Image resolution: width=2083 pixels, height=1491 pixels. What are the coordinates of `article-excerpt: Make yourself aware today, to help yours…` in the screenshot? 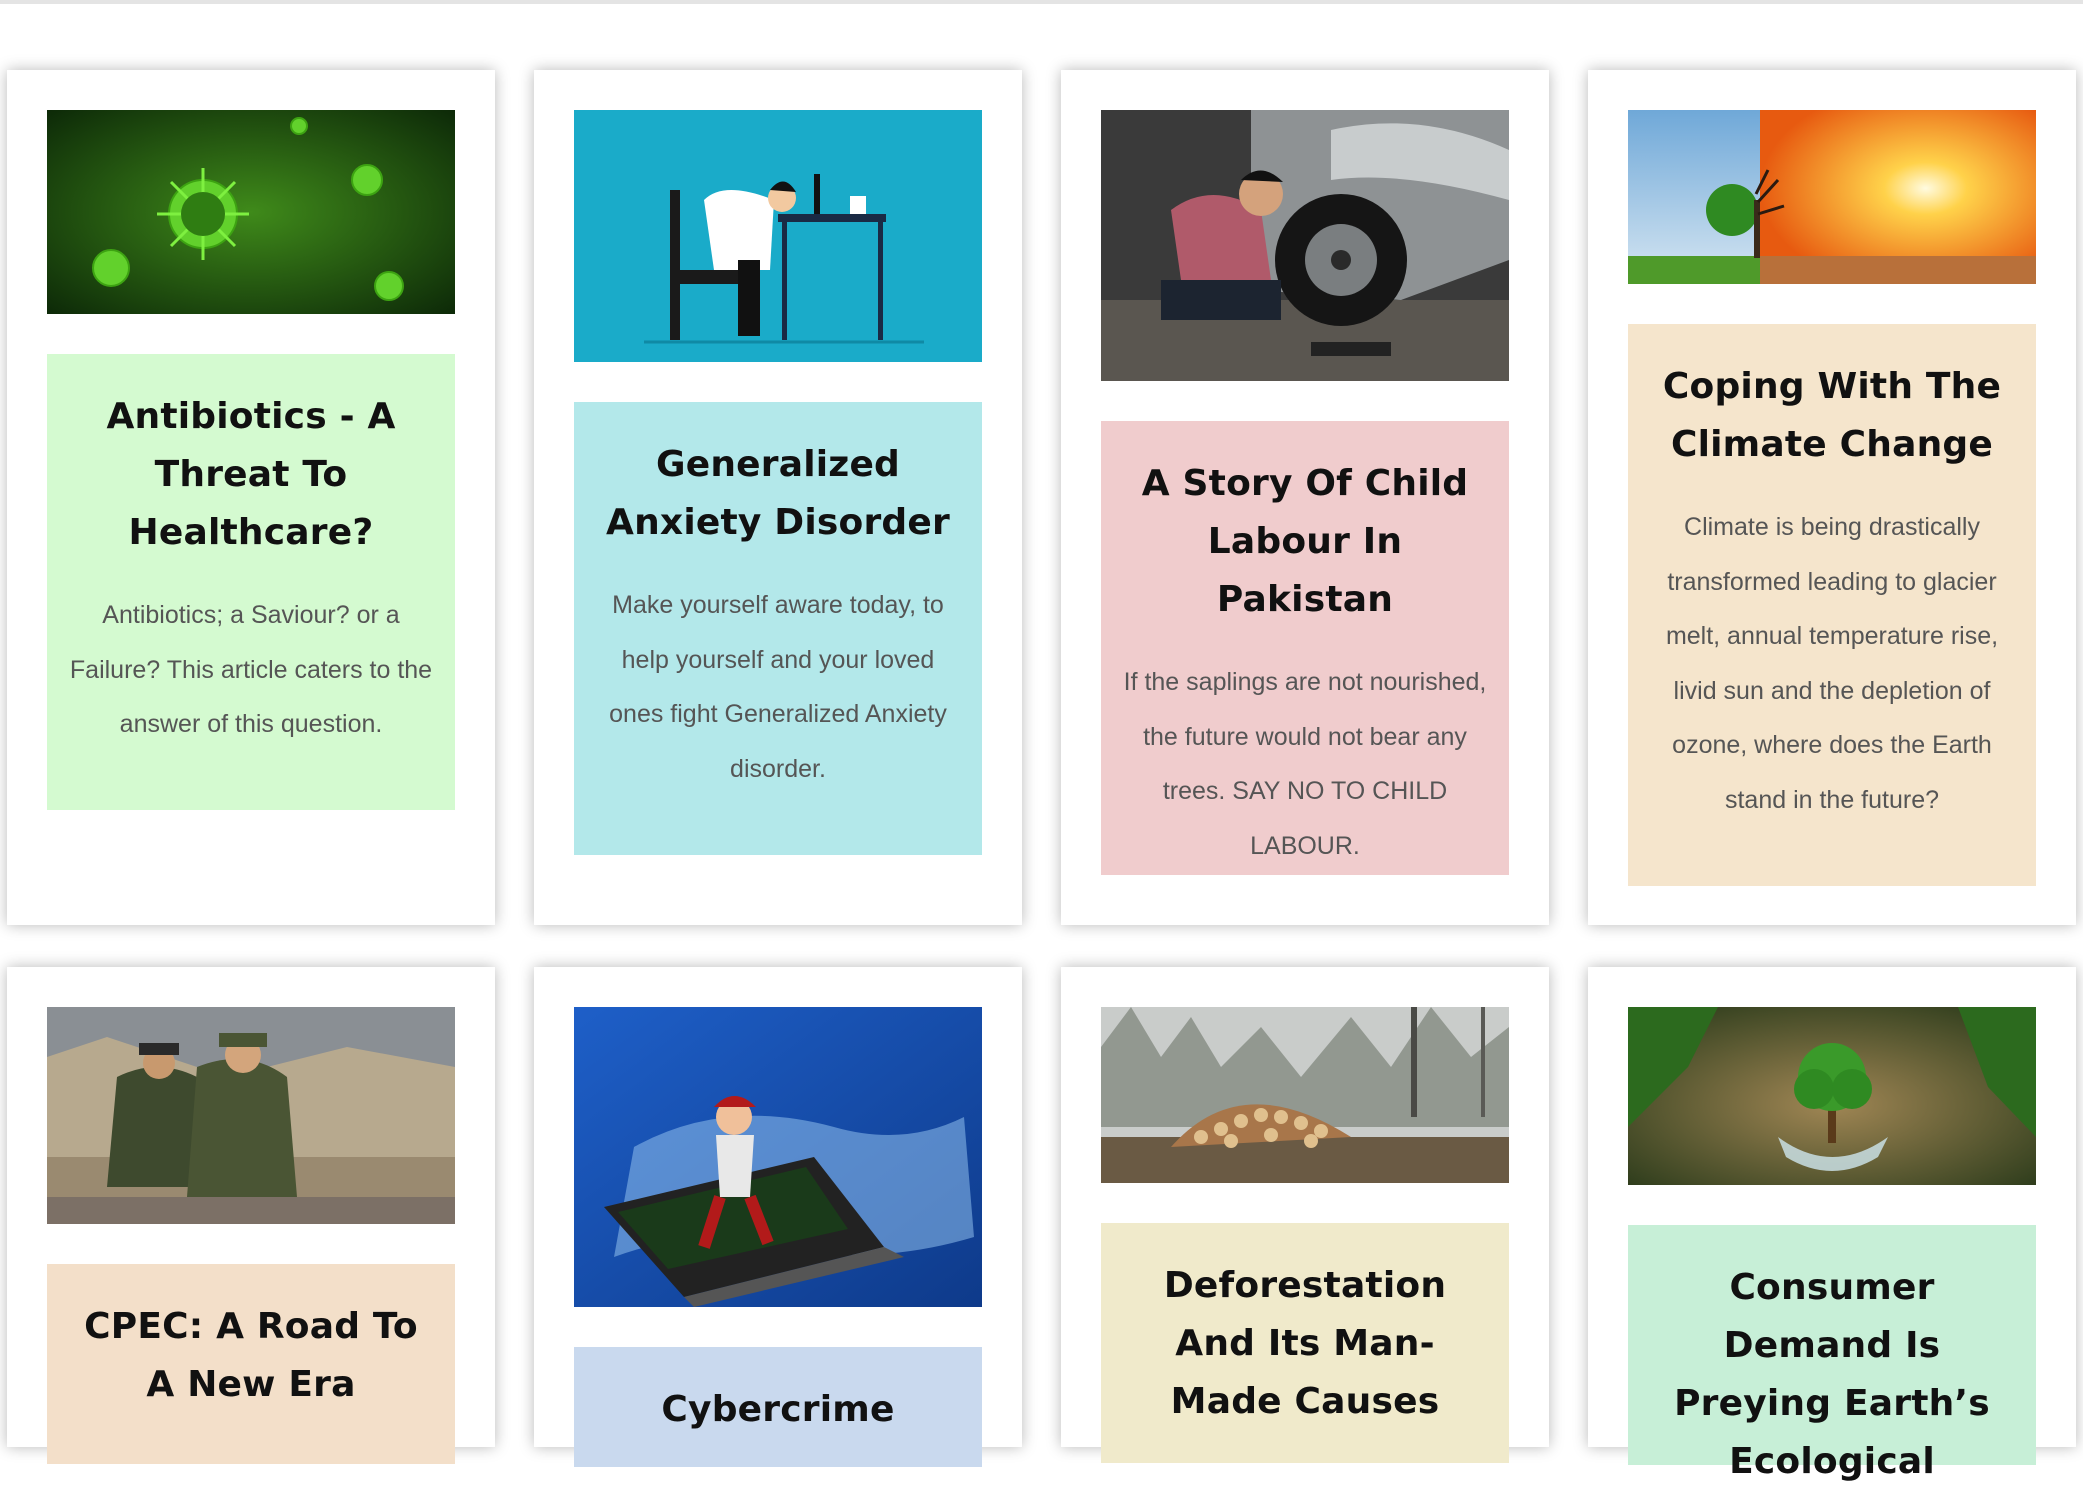 It's located at (778, 687).